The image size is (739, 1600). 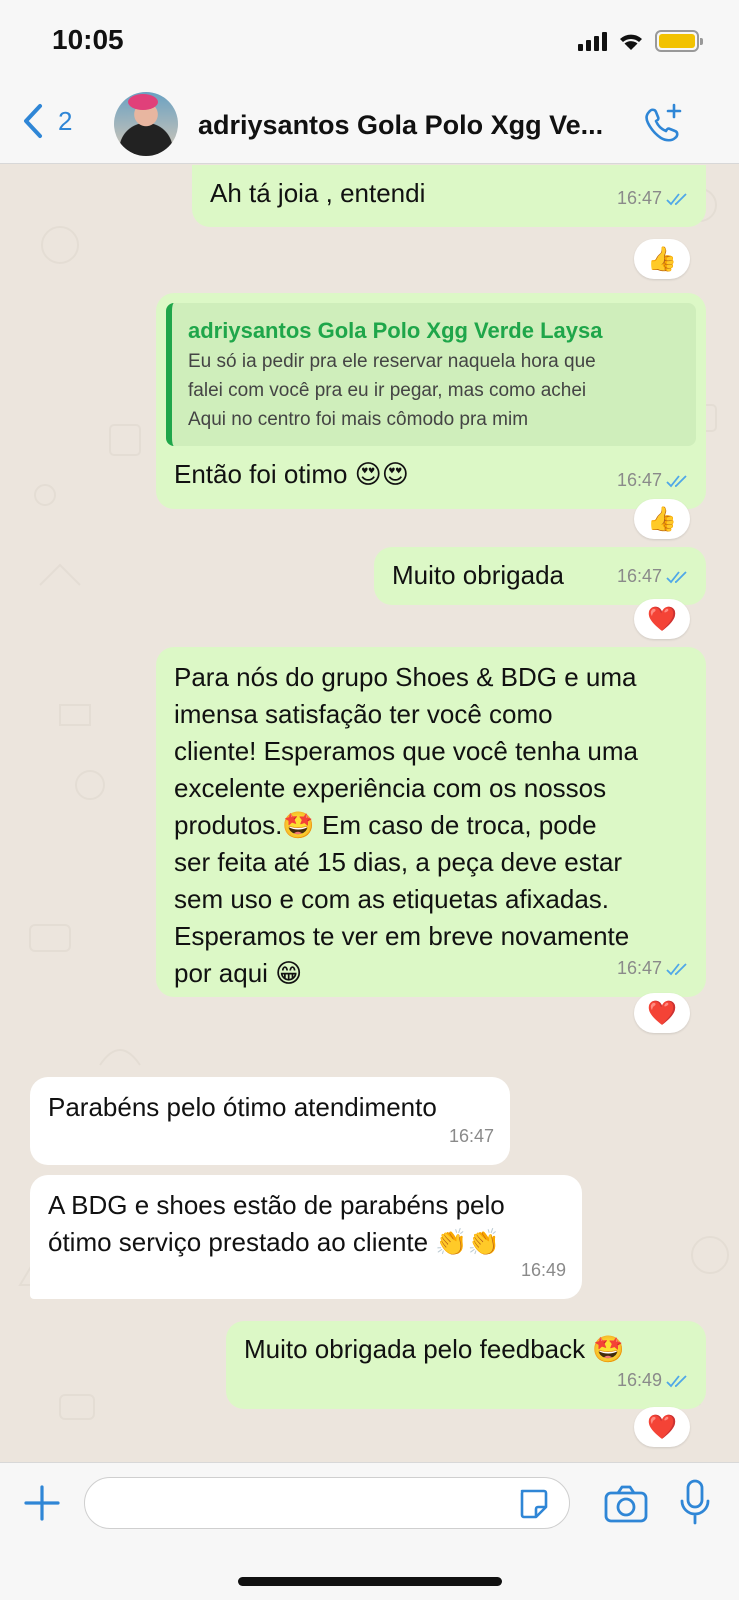 What do you see at coordinates (370, 1581) in the screenshot?
I see `home-indicator` at bounding box center [370, 1581].